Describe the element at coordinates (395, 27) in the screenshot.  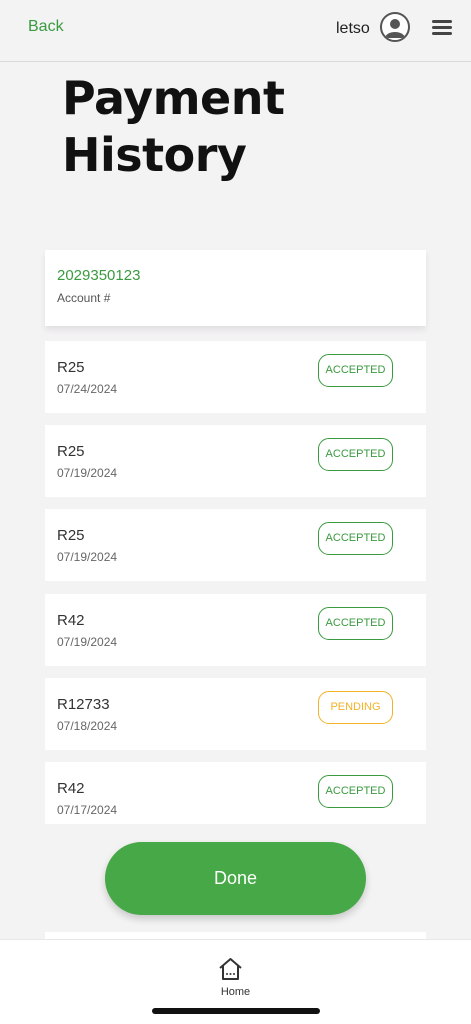
I see `user-avatar-icon` at that location.